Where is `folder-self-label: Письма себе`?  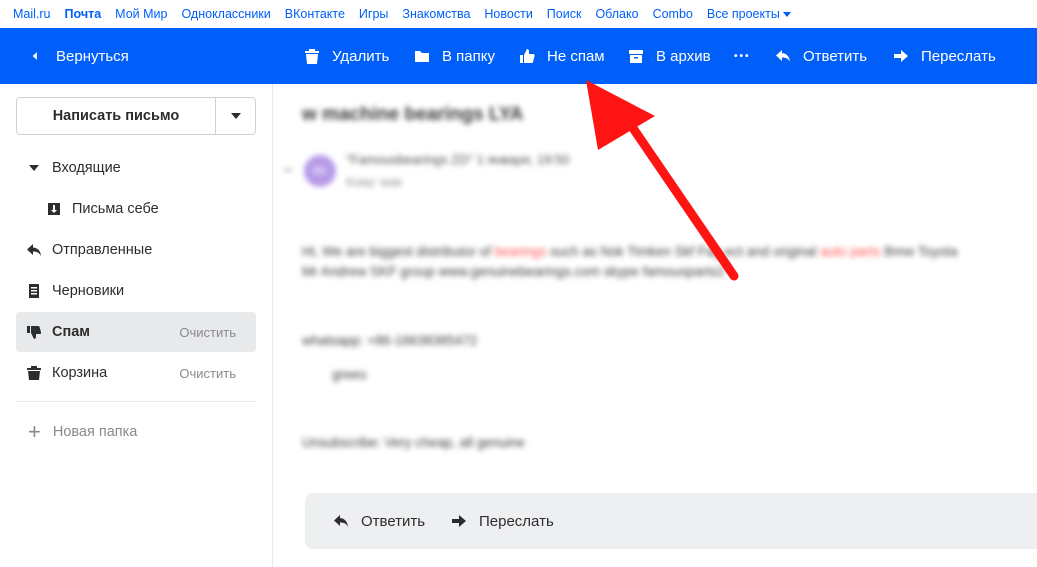 folder-self-label: Письма себе is located at coordinates (115, 209).